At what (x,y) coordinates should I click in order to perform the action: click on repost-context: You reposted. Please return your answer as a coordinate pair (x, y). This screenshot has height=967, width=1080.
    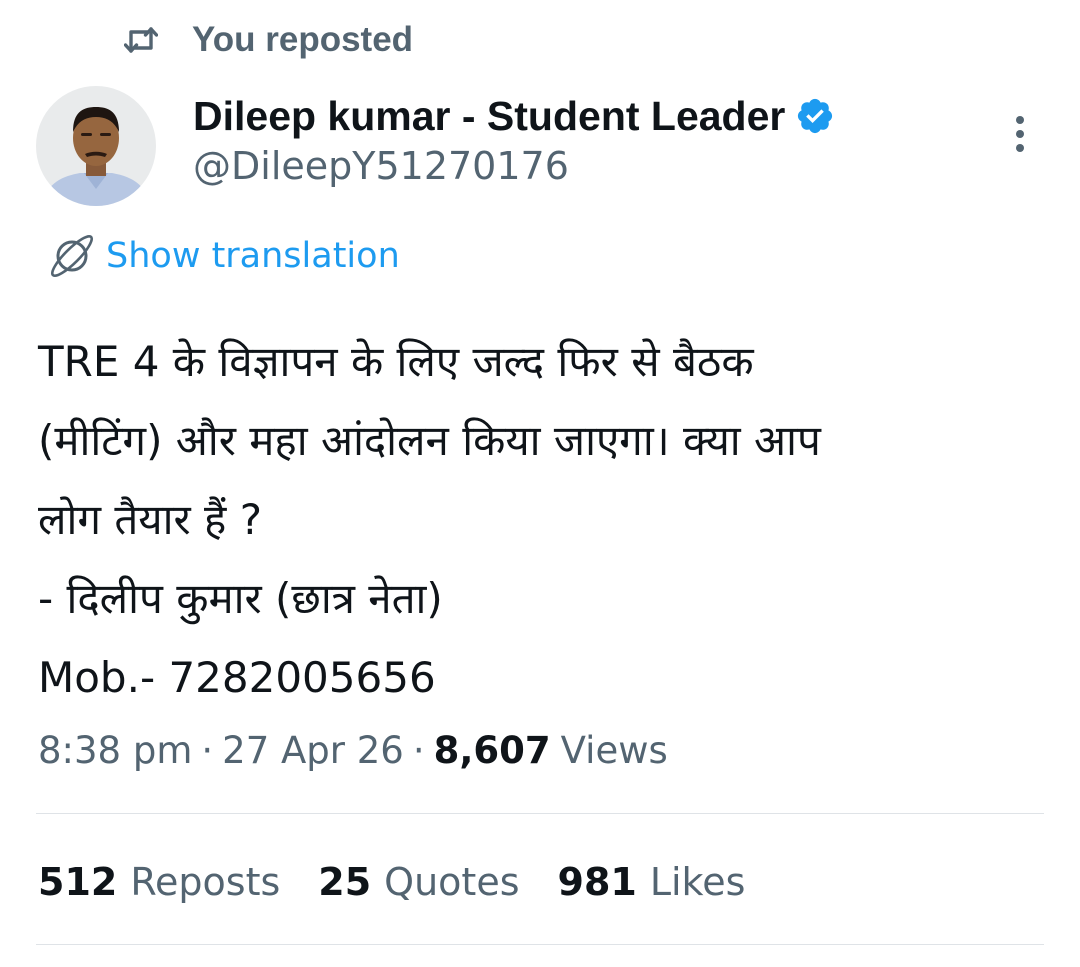
    Looking at the image, I should click on (268, 40).